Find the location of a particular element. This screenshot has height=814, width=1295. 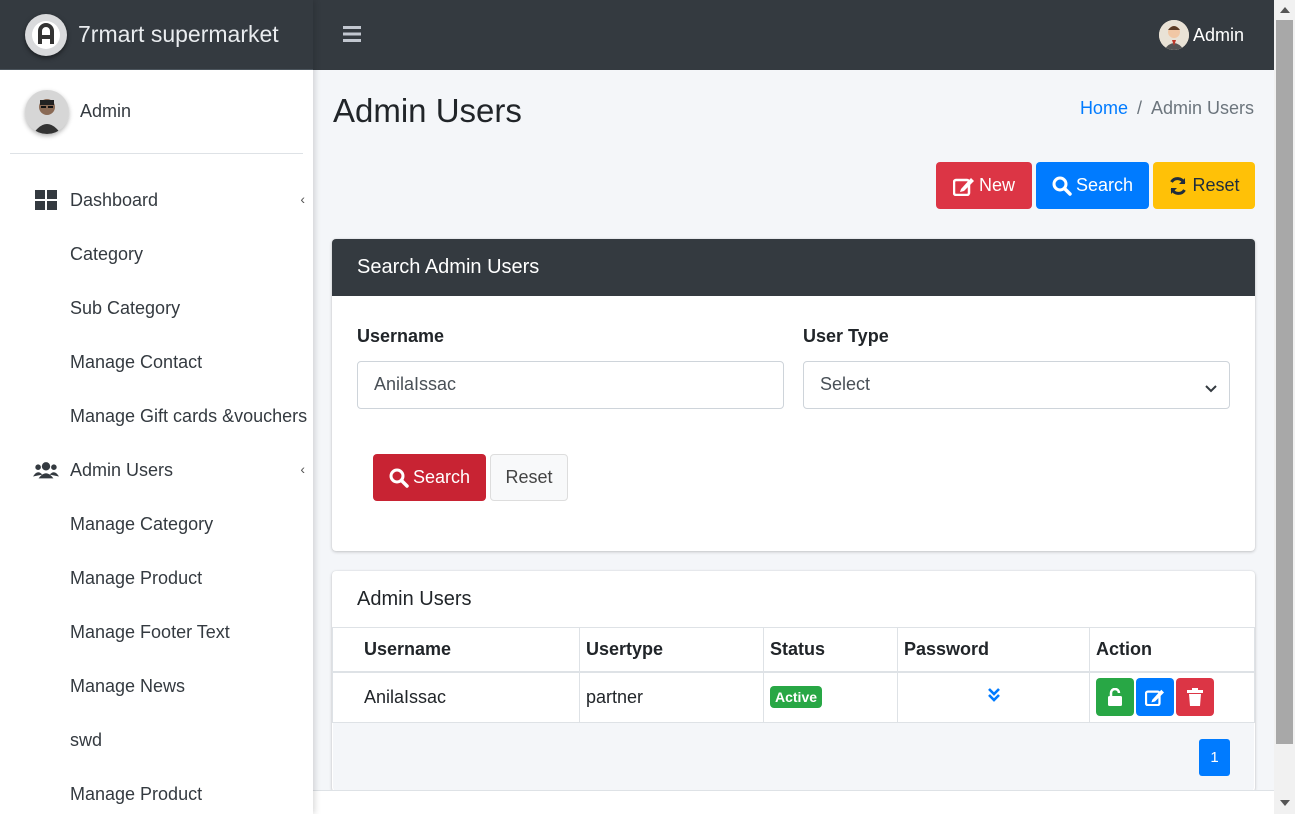

sidebar-item-label: Manage Gift cards &vouchers is located at coordinates (189, 415).